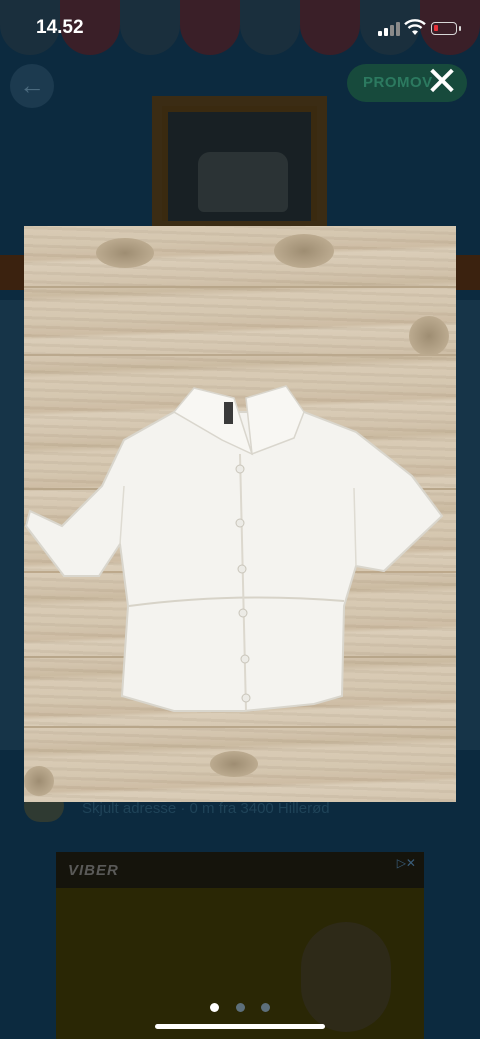 The width and height of the screenshot is (480, 1039). I want to click on wifi-icon, so click(415, 27).